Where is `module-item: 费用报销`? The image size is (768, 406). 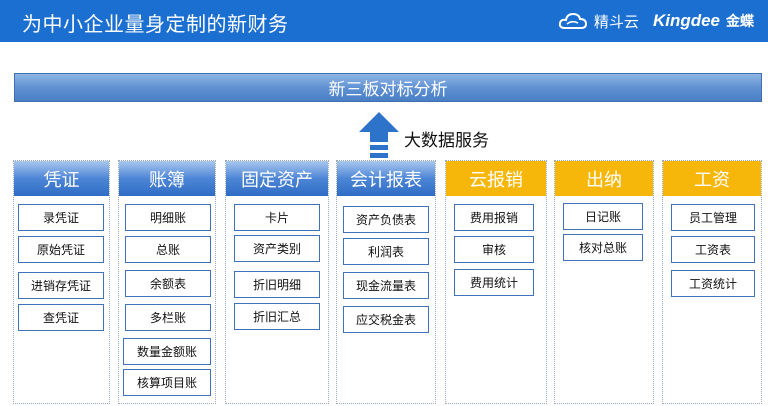
module-item: 费用报销 is located at coordinates (494, 217).